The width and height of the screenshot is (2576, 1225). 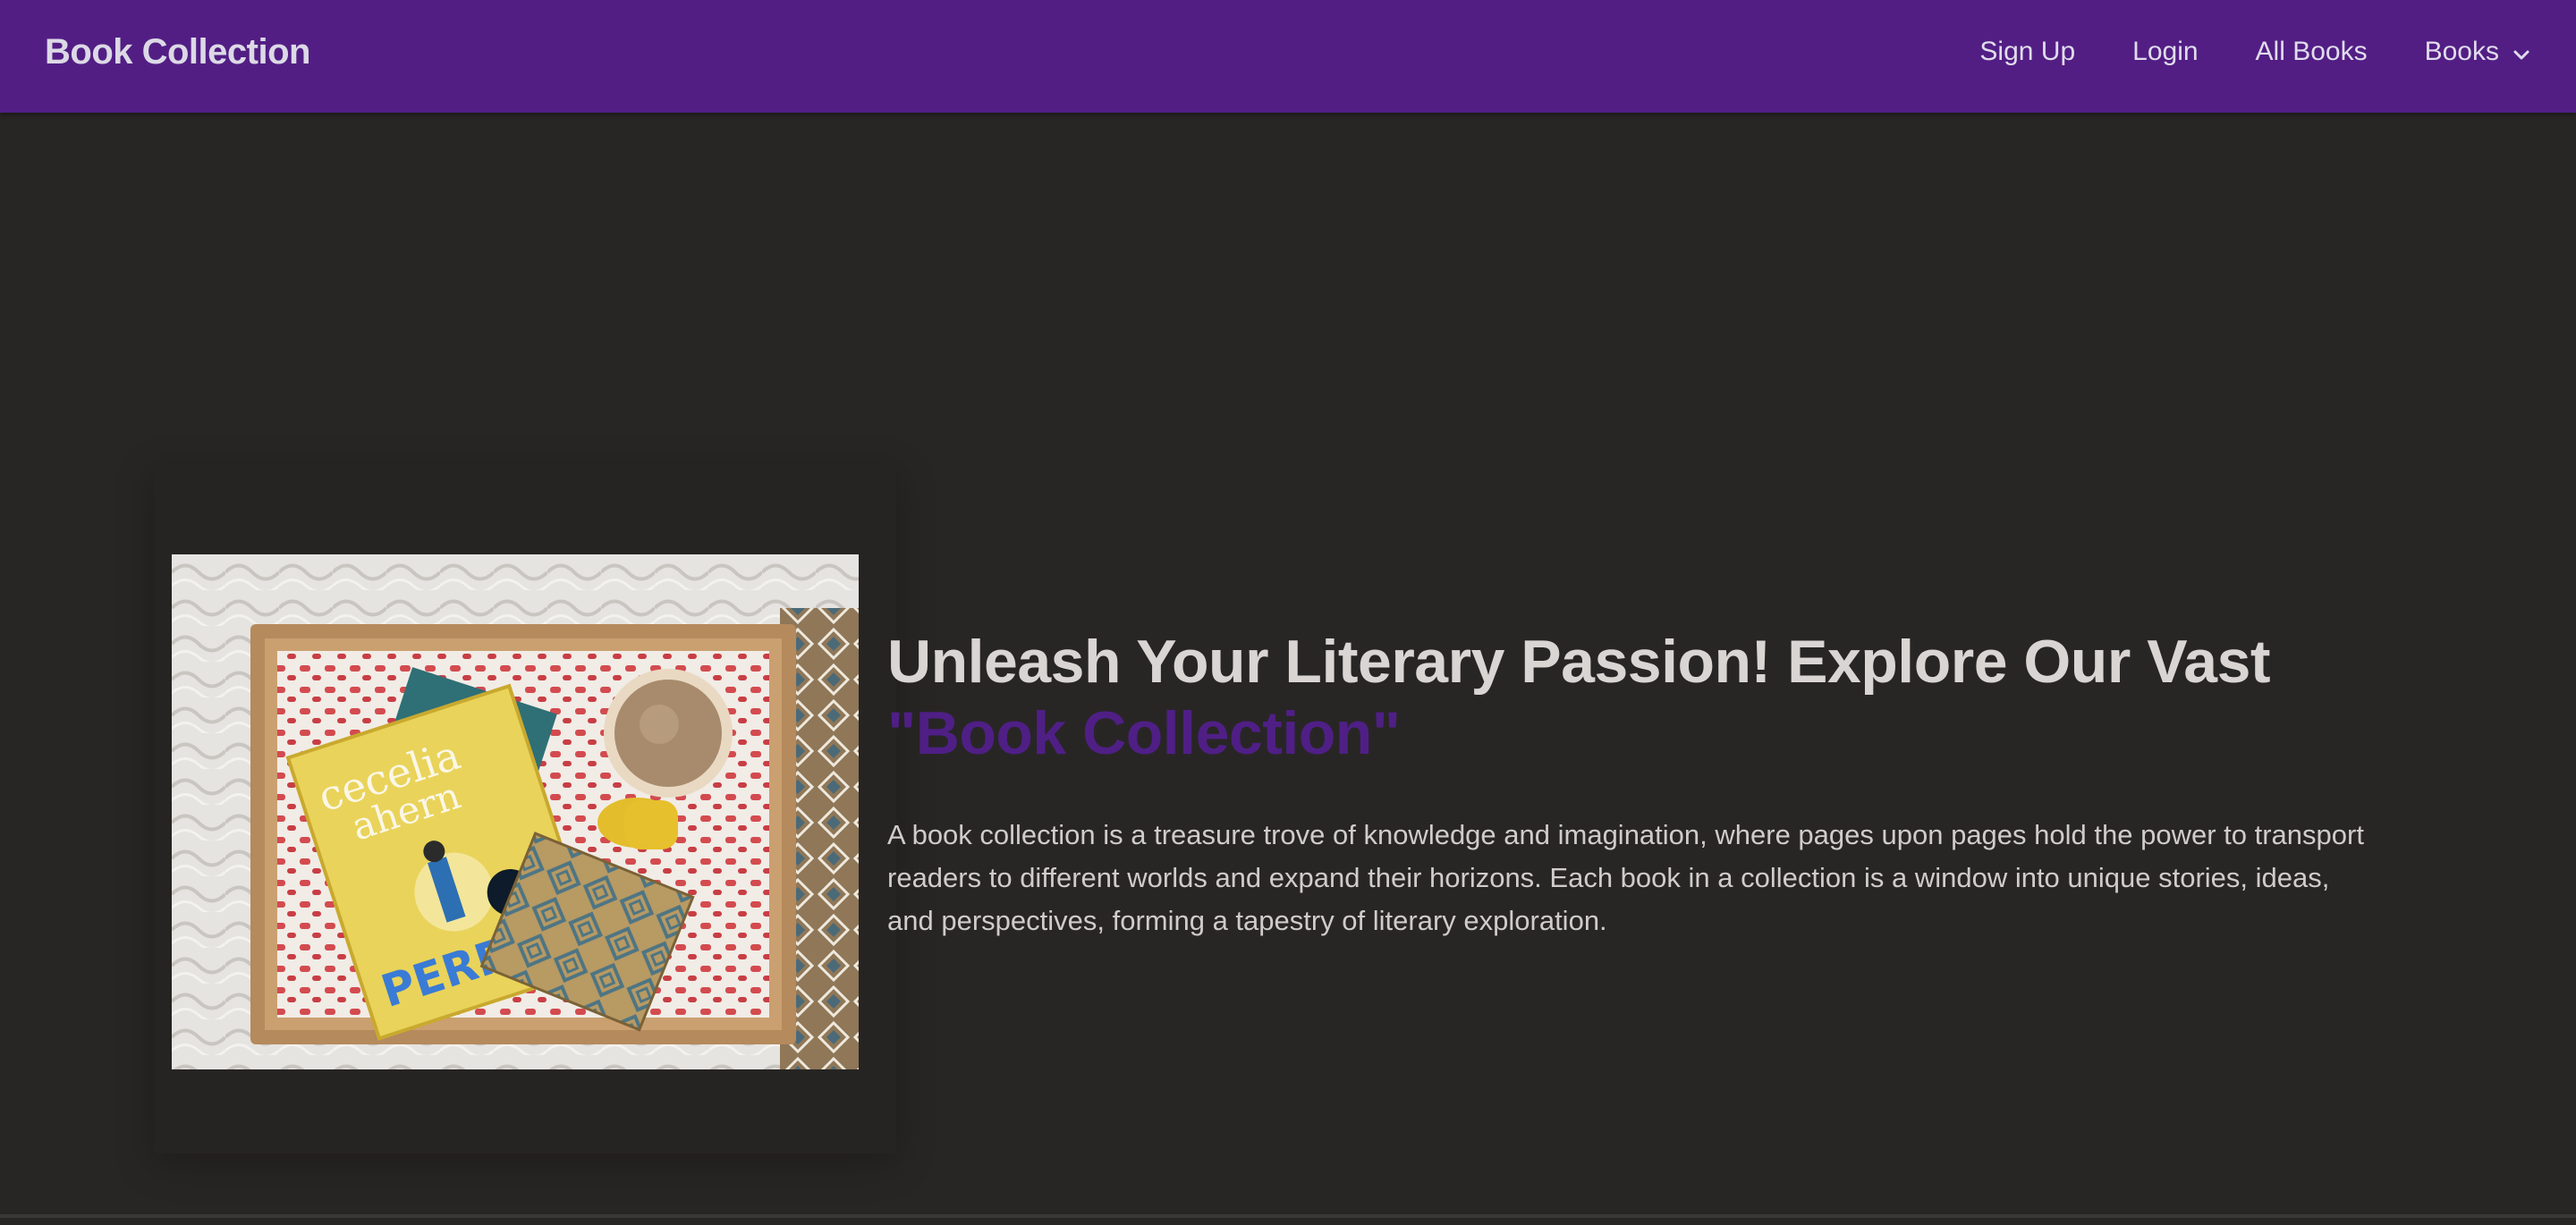 I want to click on nav-all-books-link: All Books, so click(x=2312, y=52).